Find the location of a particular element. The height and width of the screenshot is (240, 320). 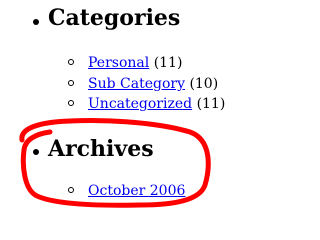

categories-bullet-icon is located at coordinates (36, 22).